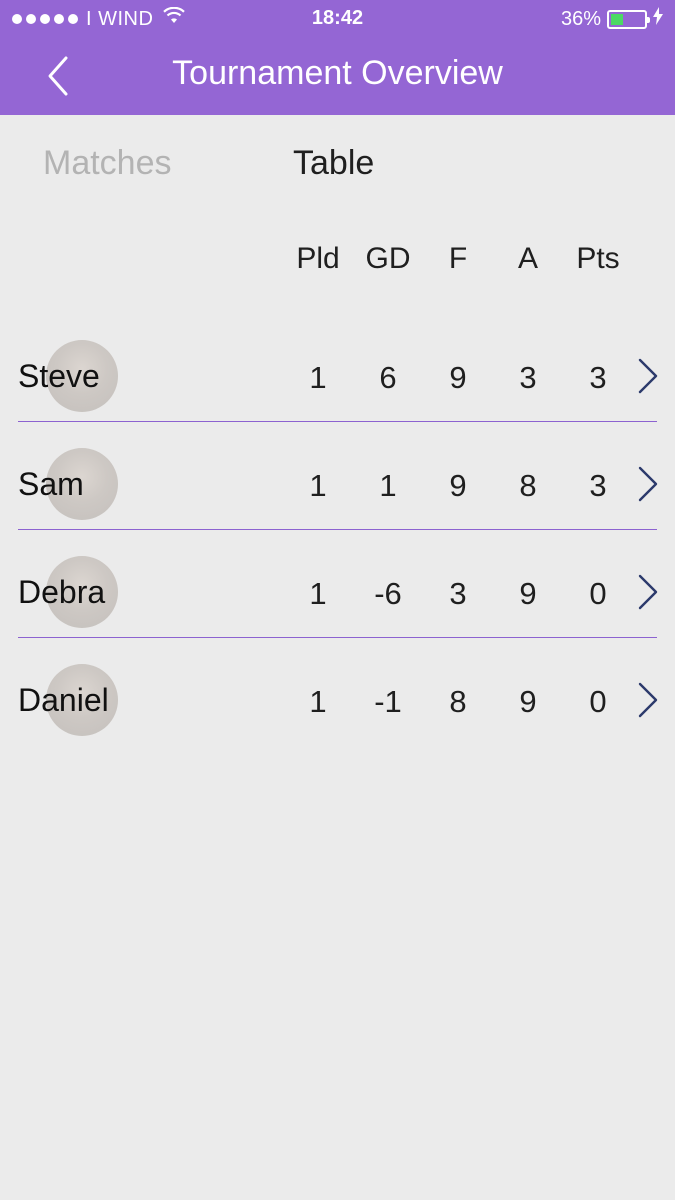 The image size is (675, 1200). I want to click on cell-gd: -1, so click(388, 701).